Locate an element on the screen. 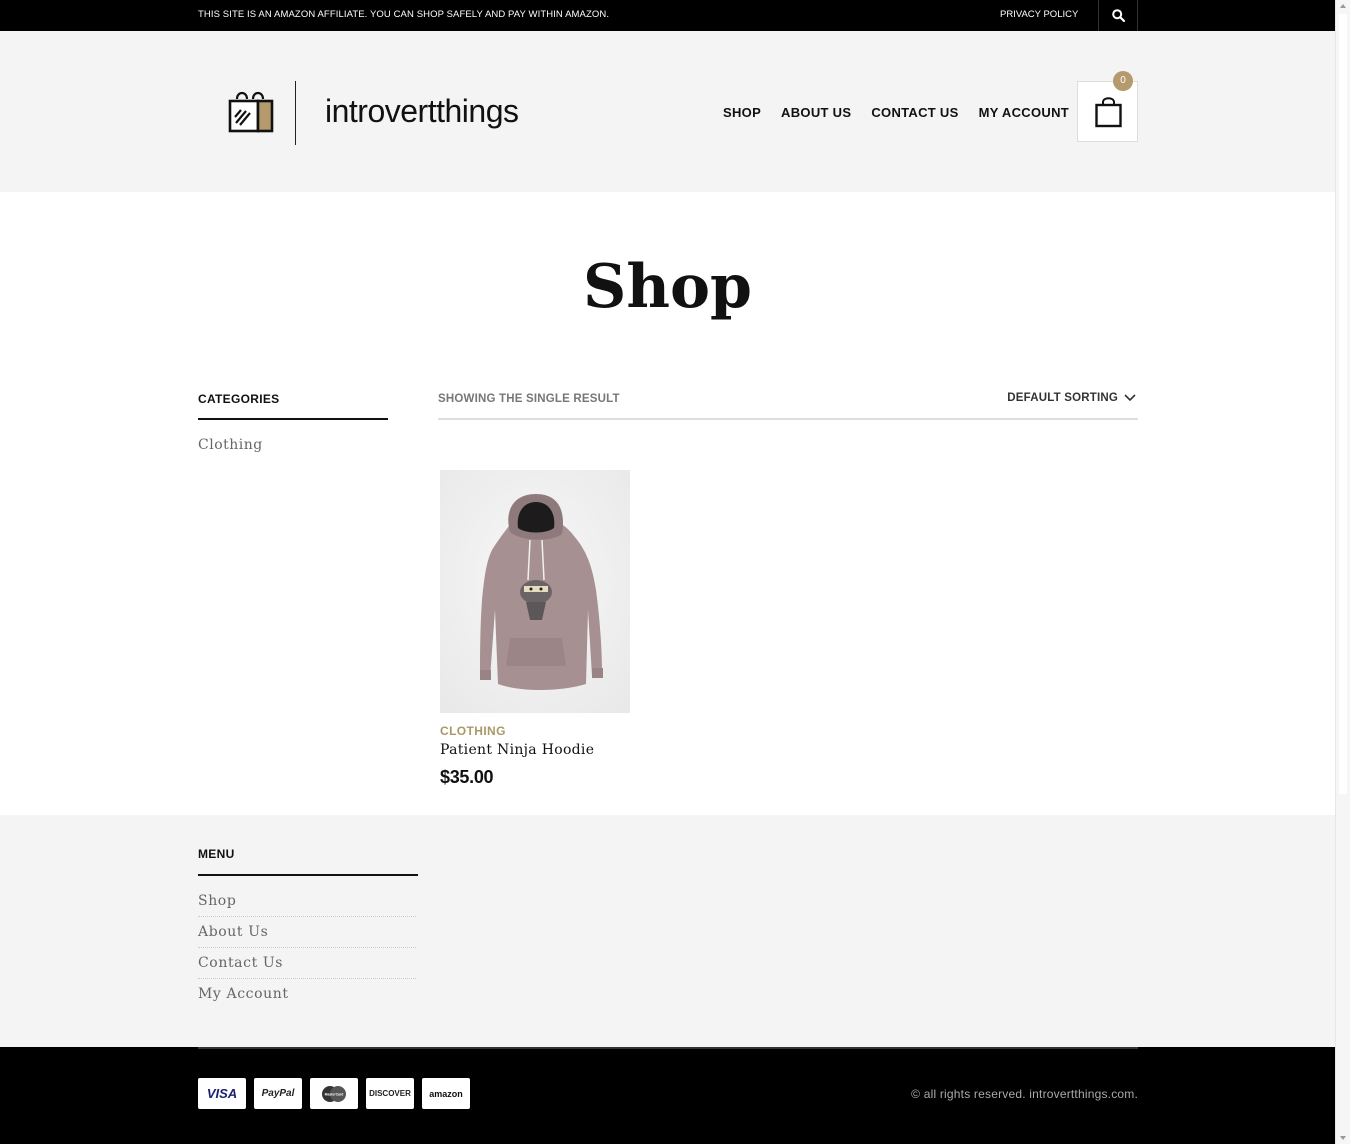 This screenshot has width=1350, height=1144. sort-select: DEFAULT SORTING is located at coordinates (1062, 398).